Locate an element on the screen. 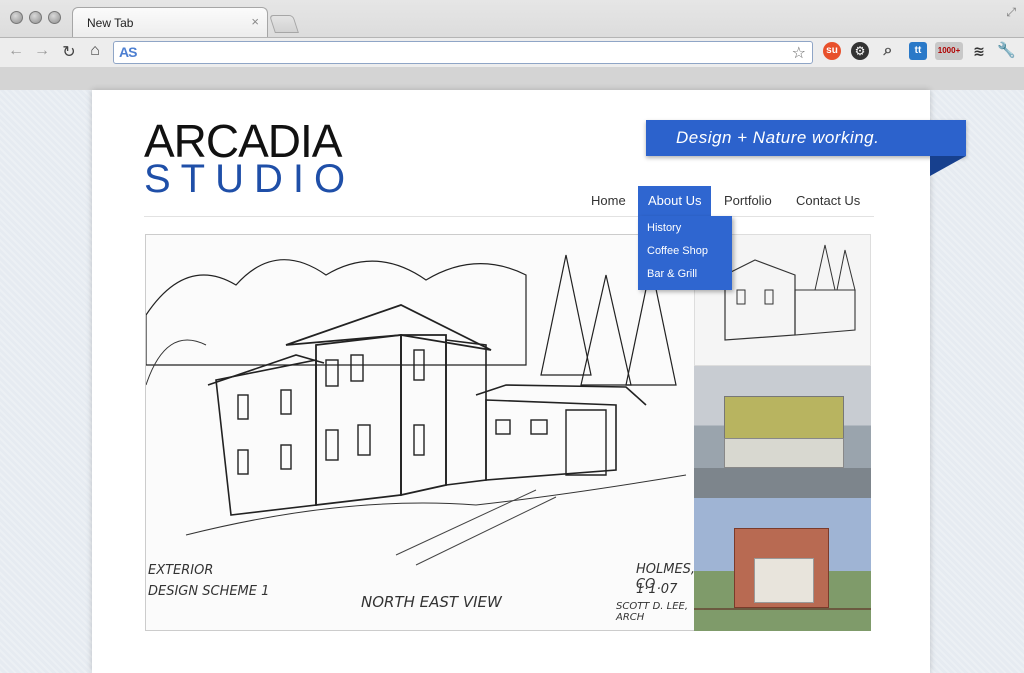 This screenshot has width=1024, height=673. thumbnail-building-brick is located at coordinates (782, 564).